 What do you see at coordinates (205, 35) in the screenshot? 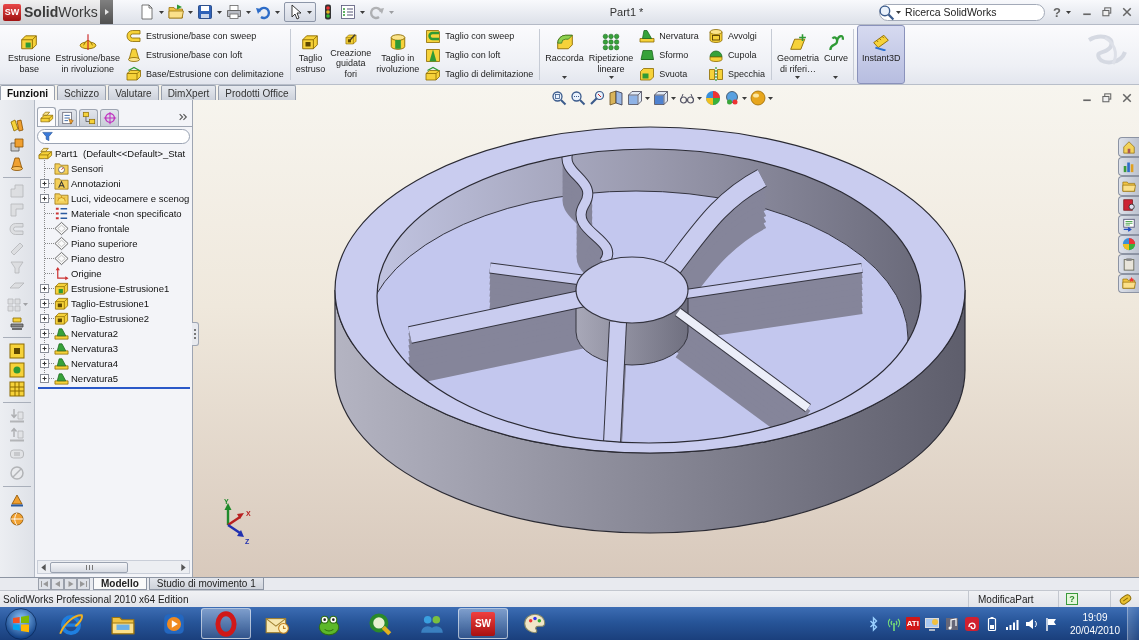
I see `ribbon-button: Estrusione/base con sweep` at bounding box center [205, 35].